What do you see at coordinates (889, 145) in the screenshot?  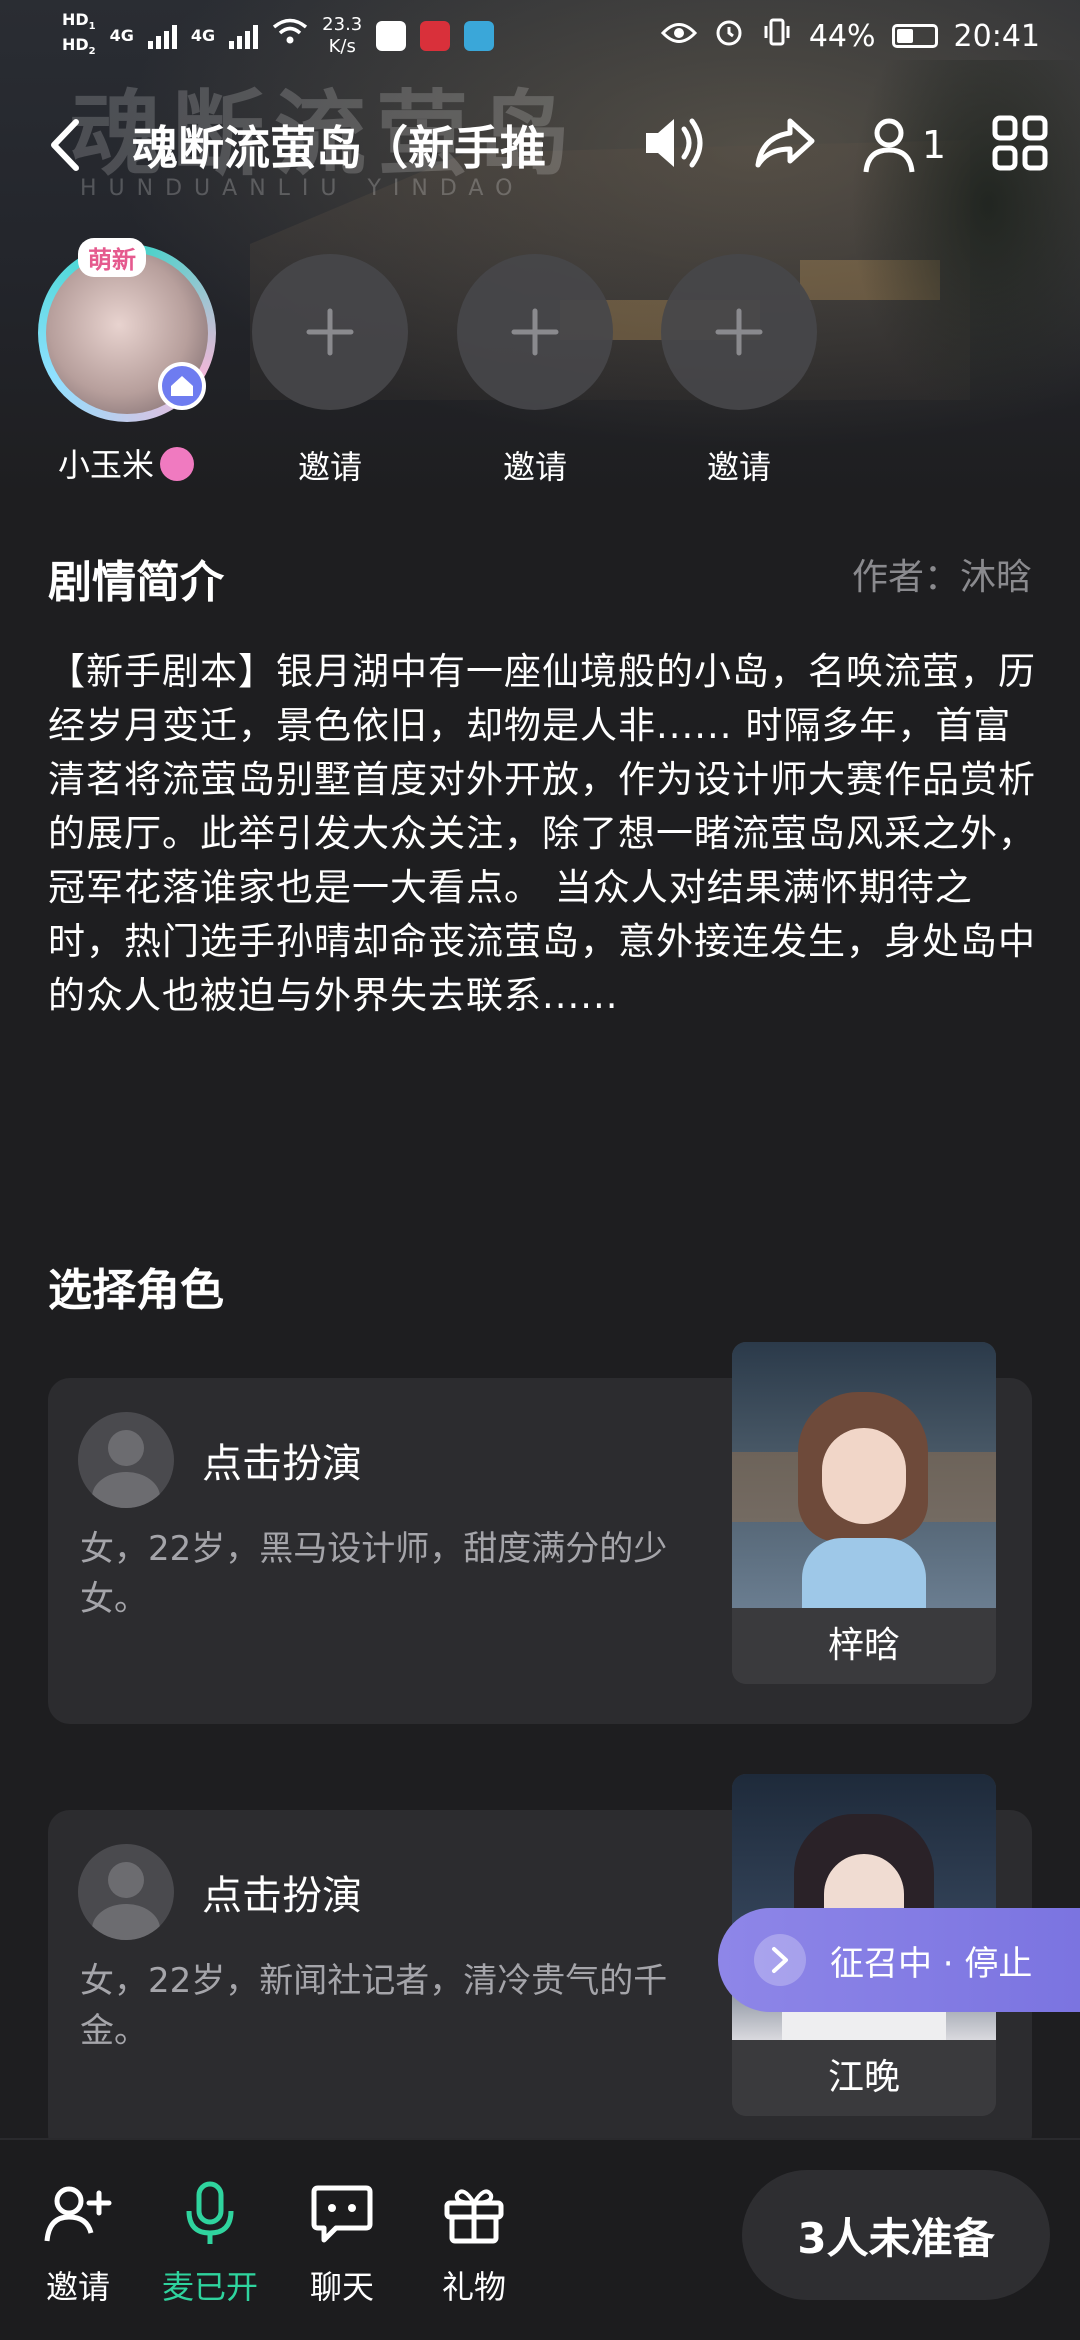 I see `person-icon` at bounding box center [889, 145].